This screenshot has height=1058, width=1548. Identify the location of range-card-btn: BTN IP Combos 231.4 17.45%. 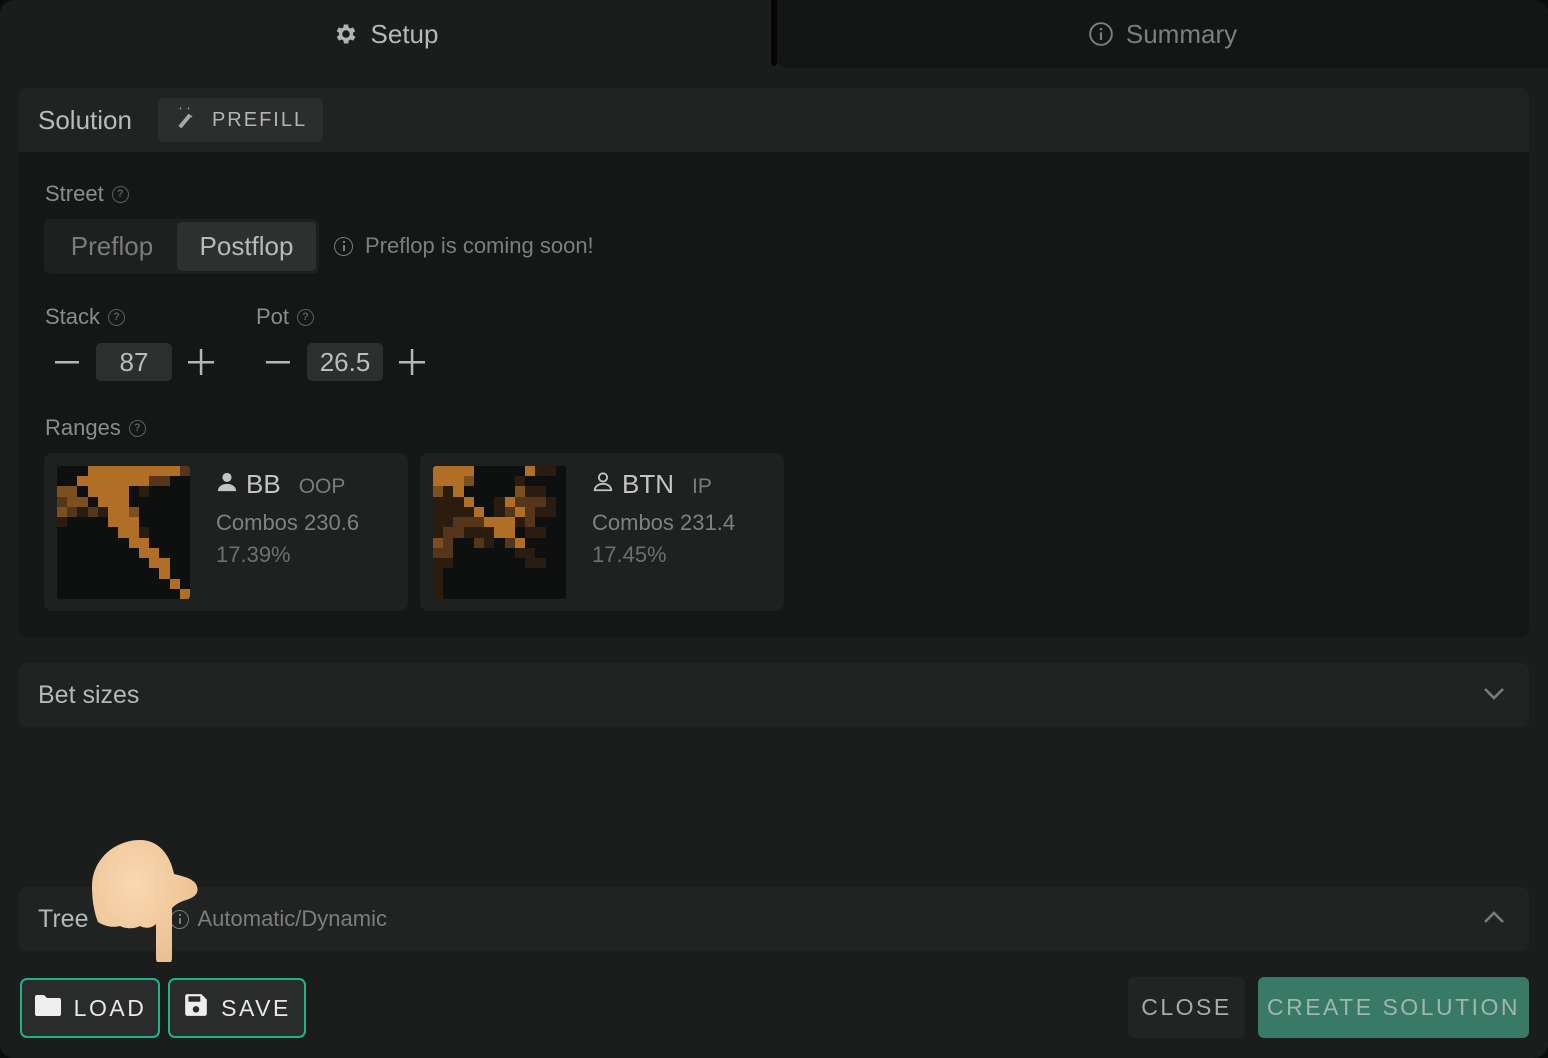
(602, 532).